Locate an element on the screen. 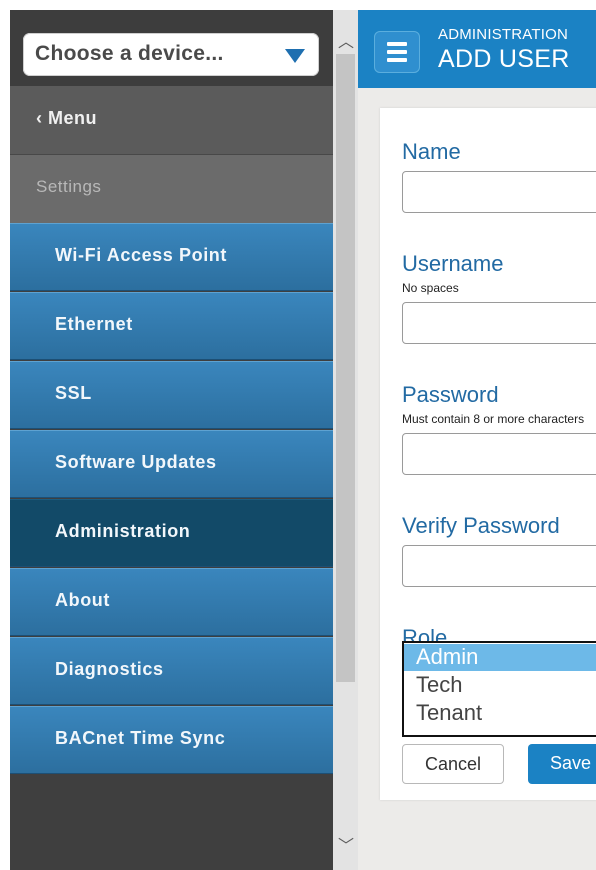 The image size is (596, 870). sidebar-item-label: Administration is located at coordinates (123, 531).